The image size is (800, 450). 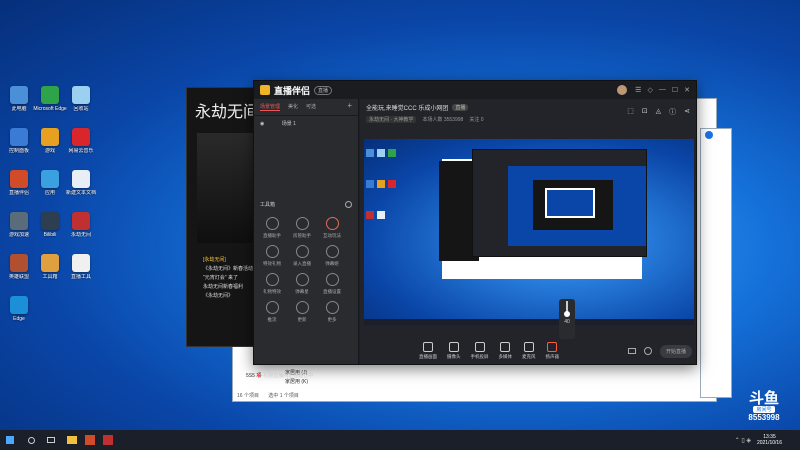 What do you see at coordinates (391, 119) in the screenshot?
I see `category-chip: 永劫无间 · 大神教学` at bounding box center [391, 119].